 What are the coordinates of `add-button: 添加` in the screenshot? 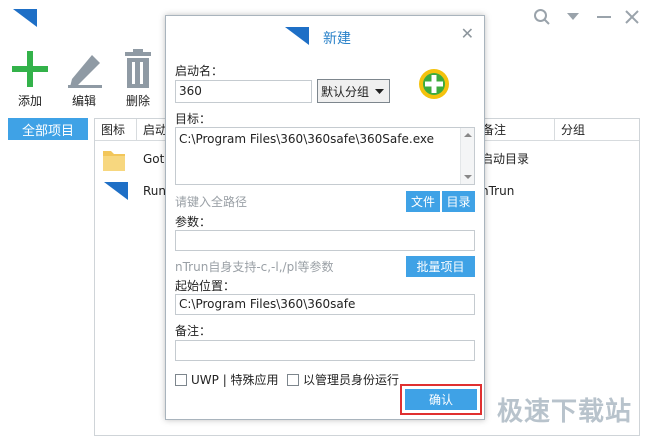 It's located at (30, 78).